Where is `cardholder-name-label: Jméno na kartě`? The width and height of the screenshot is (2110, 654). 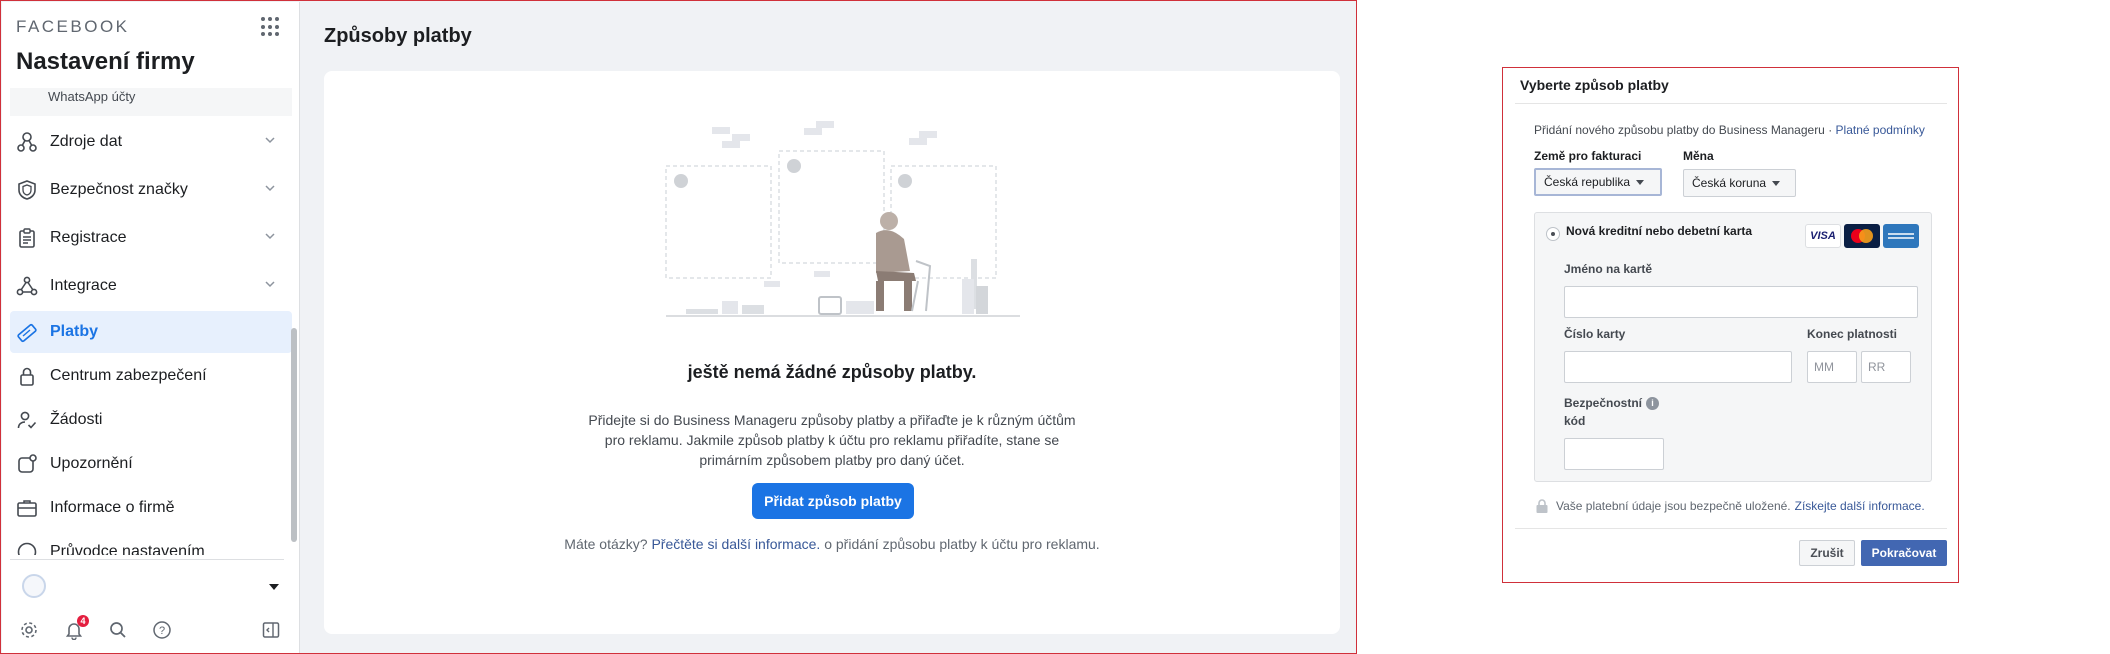 cardholder-name-label: Jméno na kartě is located at coordinates (1608, 269).